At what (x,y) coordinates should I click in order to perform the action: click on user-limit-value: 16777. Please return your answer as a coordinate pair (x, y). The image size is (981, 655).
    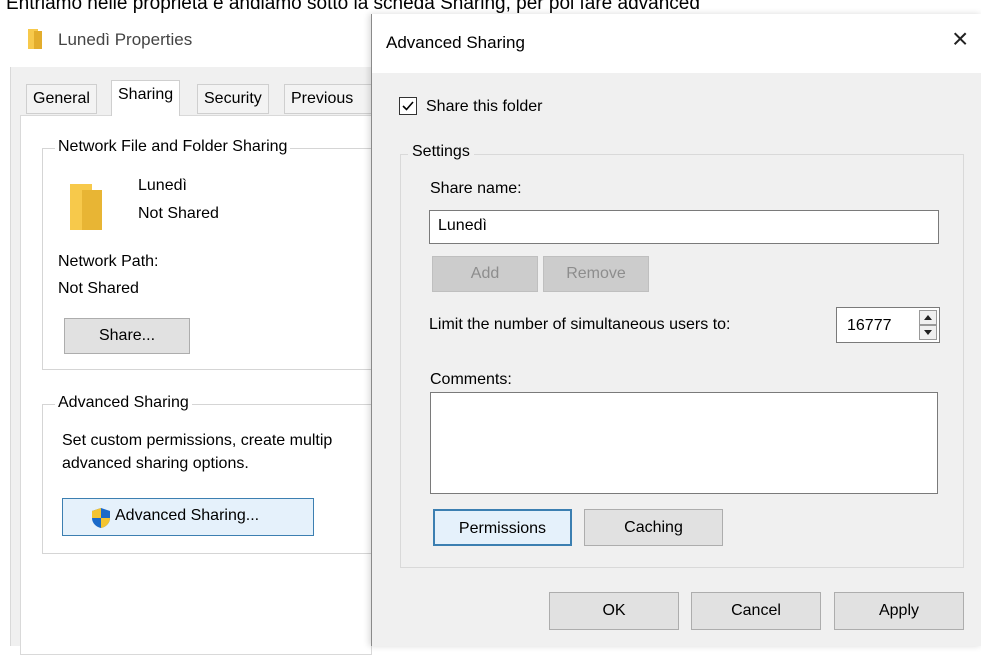
    Looking at the image, I should click on (869, 325).